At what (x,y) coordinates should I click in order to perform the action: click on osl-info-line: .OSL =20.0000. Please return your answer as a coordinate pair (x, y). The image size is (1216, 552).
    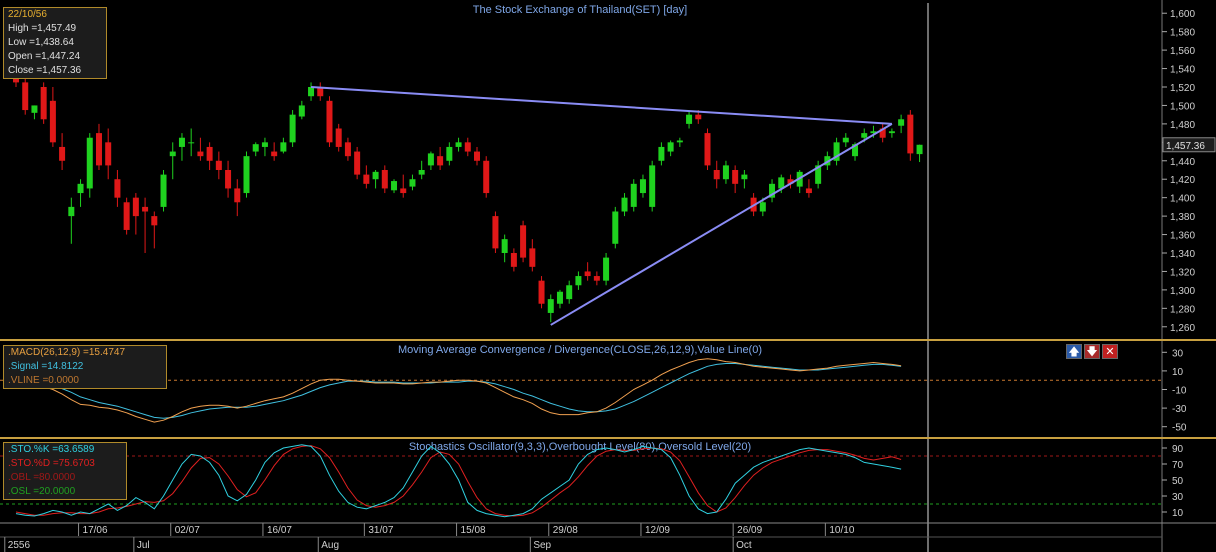
    Looking at the image, I should click on (42, 491).